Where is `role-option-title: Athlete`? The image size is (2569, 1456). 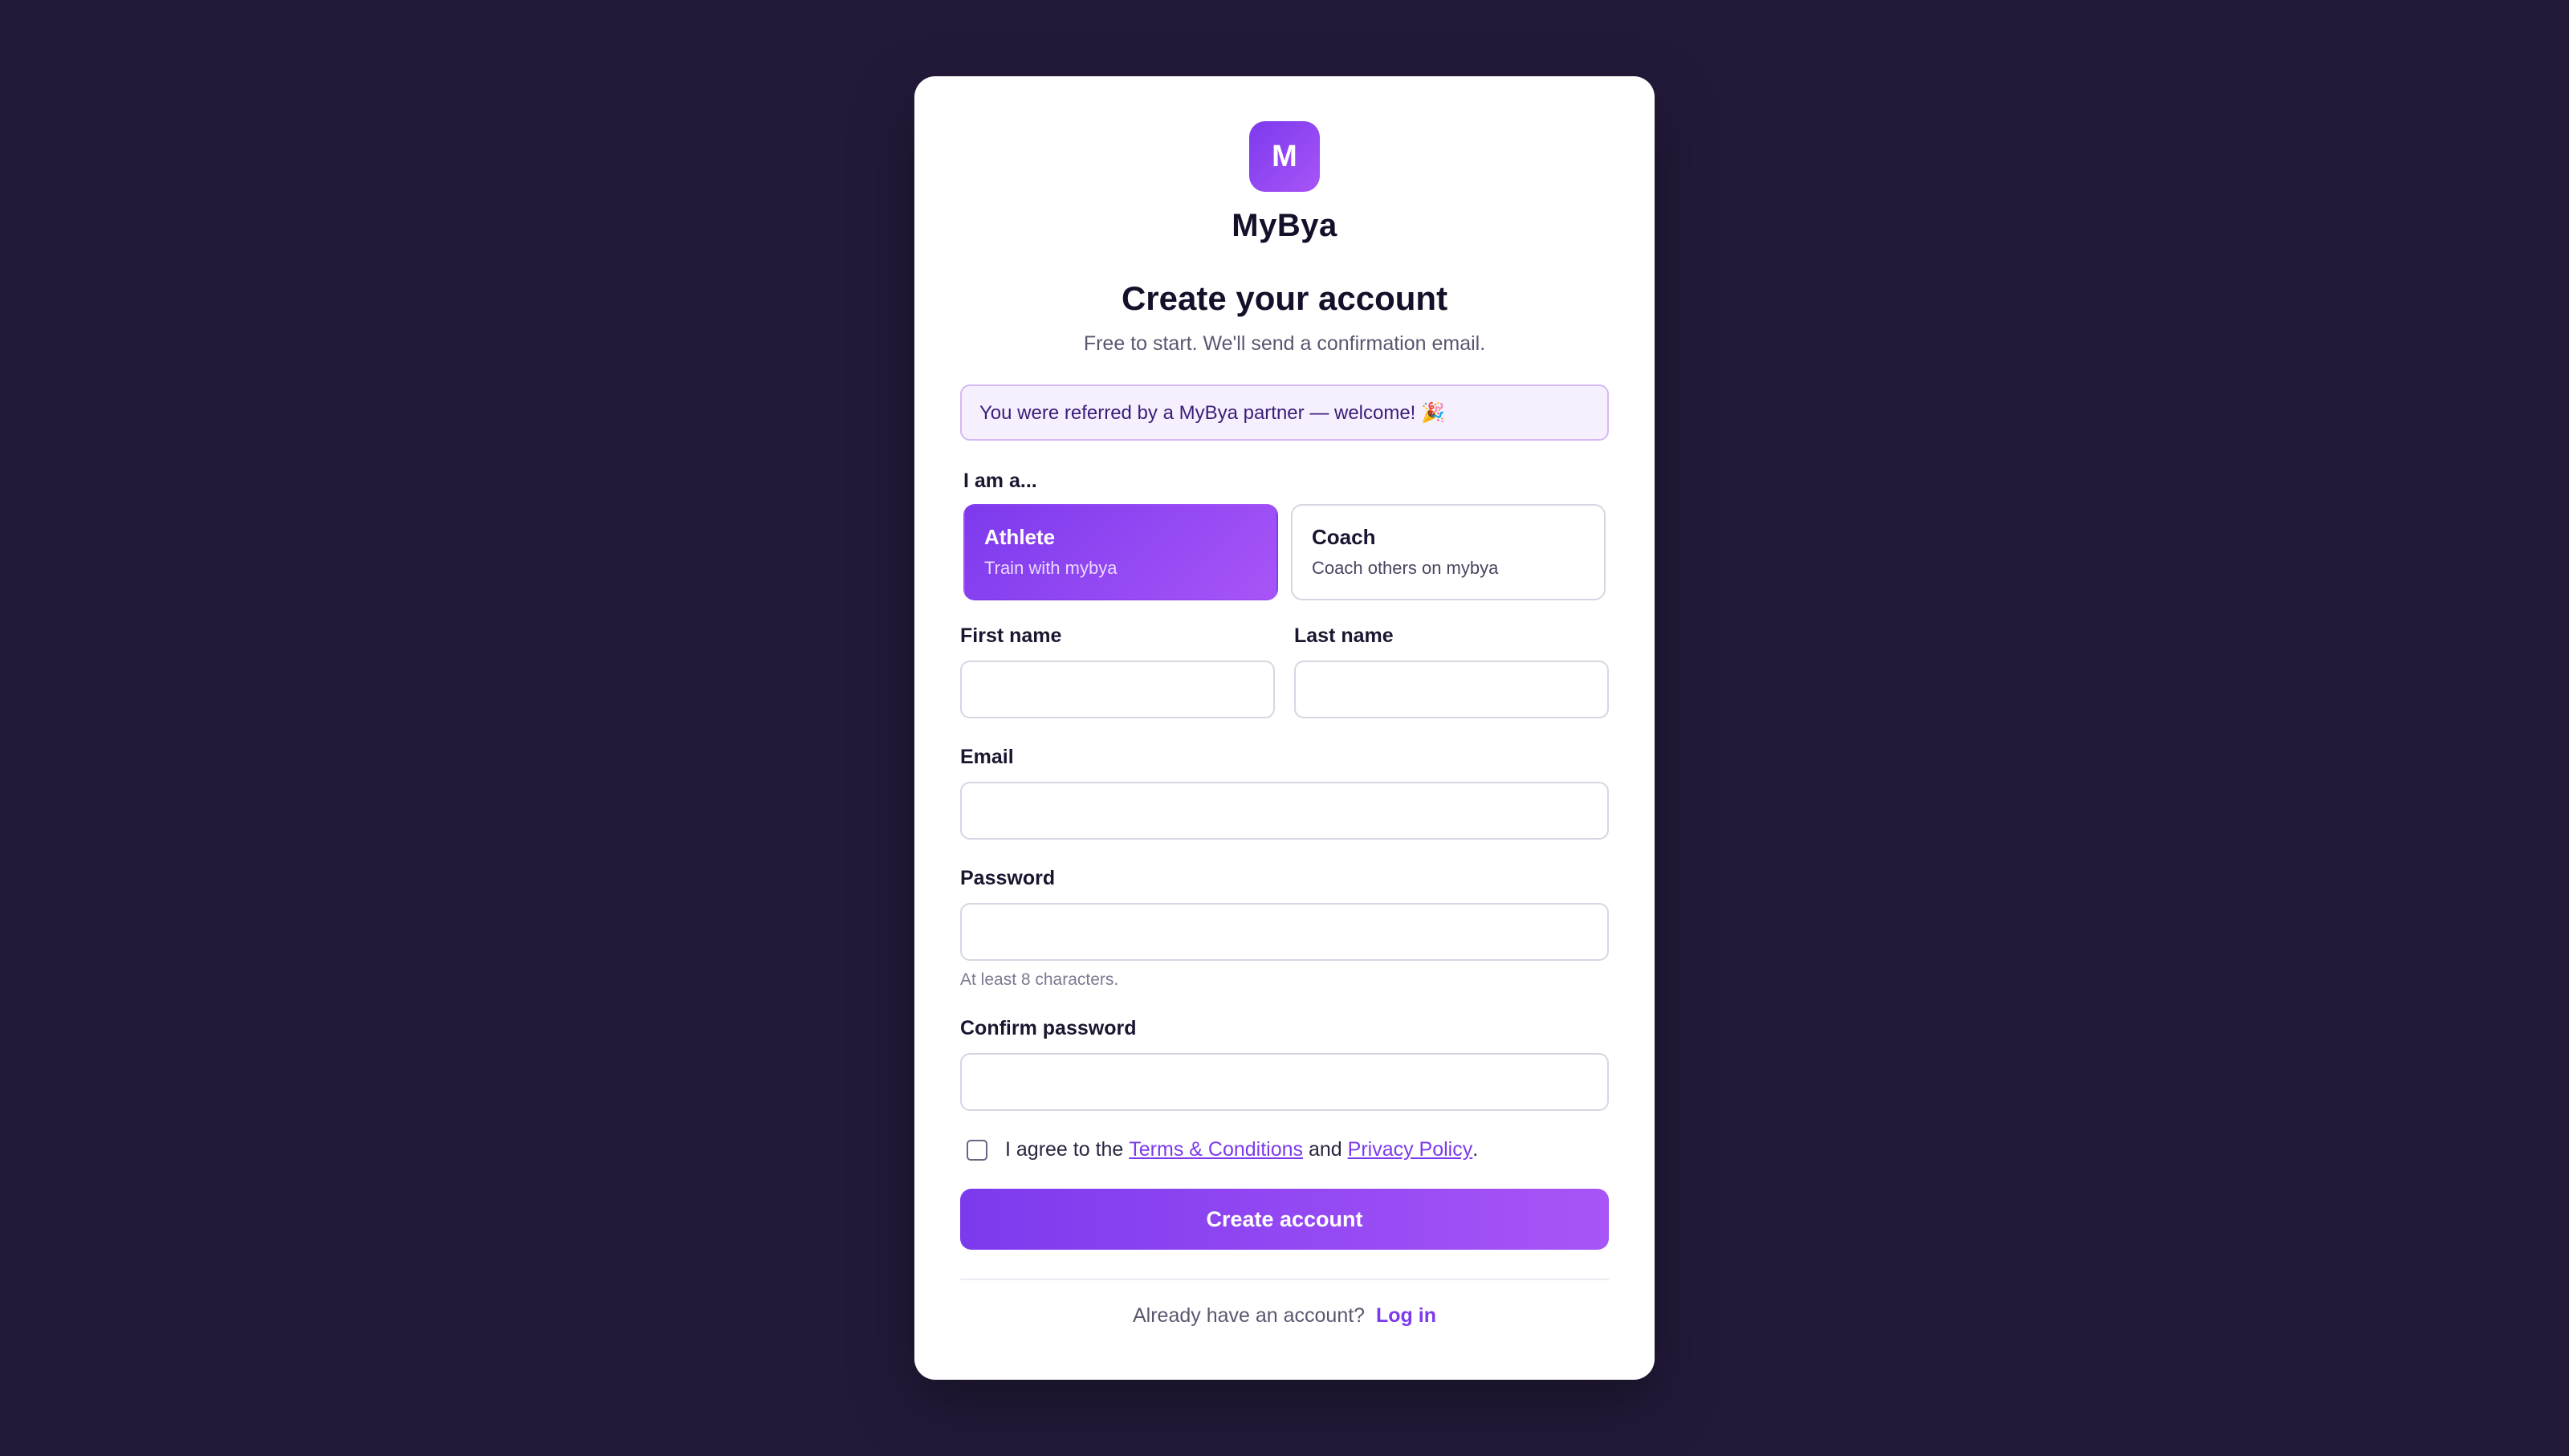 role-option-title: Athlete is located at coordinates (1020, 537).